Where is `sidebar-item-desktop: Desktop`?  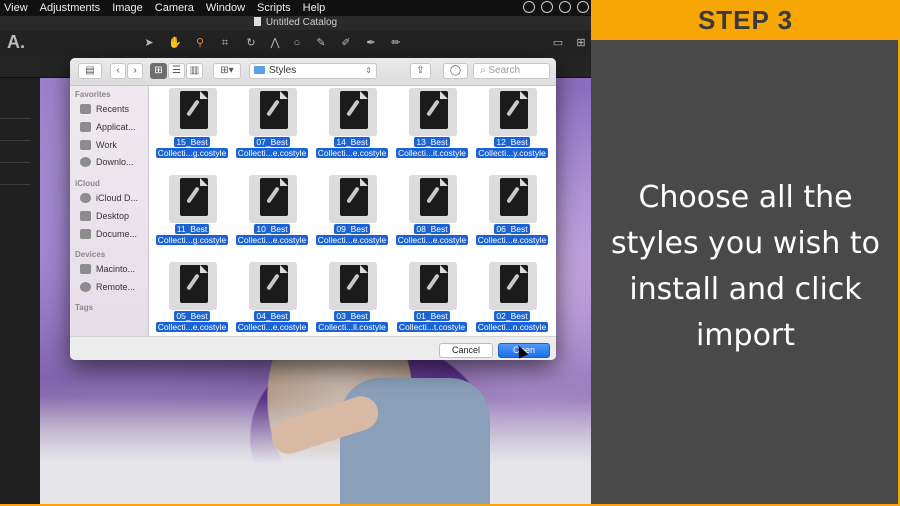 sidebar-item-desktop: Desktop is located at coordinates (104, 216).